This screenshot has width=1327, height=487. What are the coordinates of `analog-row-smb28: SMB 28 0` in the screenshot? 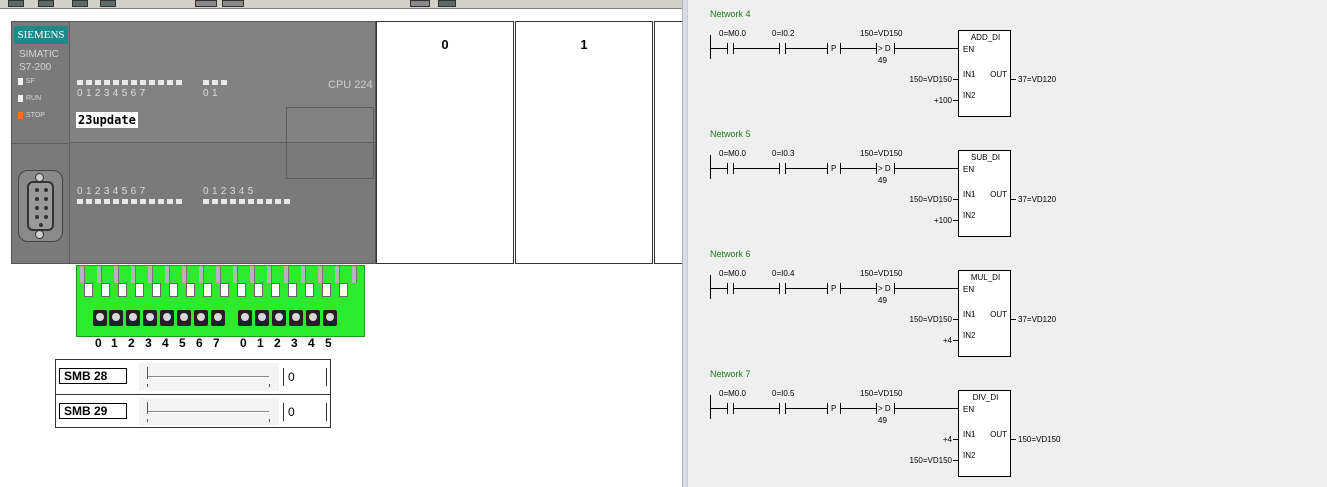 It's located at (193, 377).